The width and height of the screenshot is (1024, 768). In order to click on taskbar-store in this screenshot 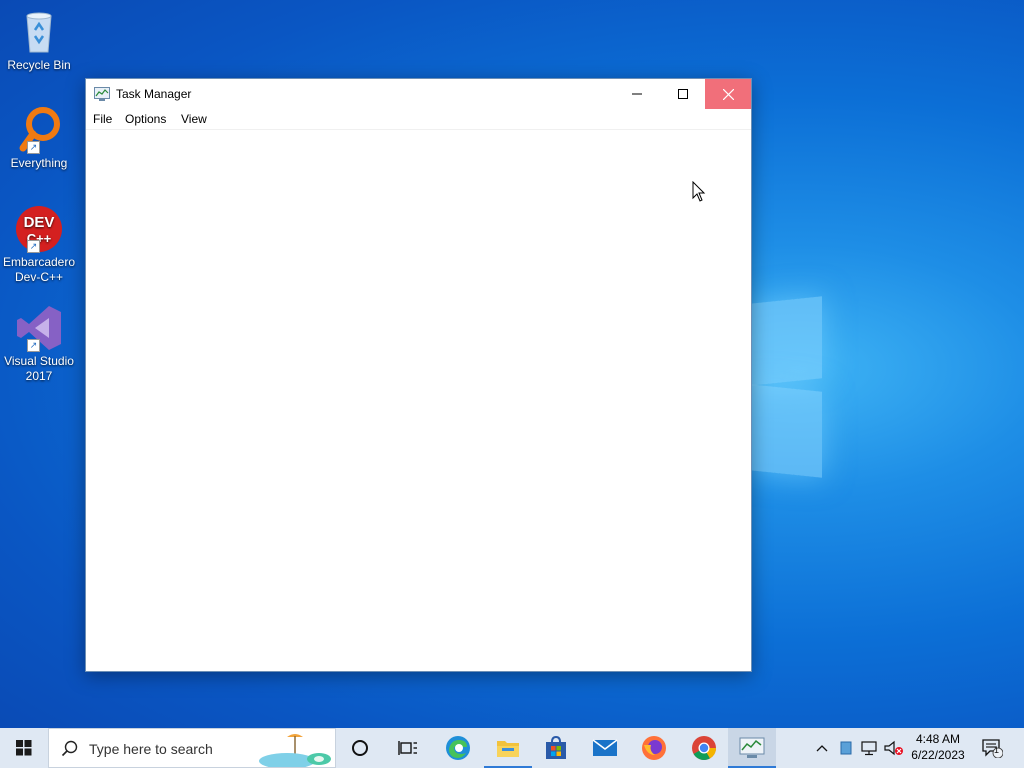, I will do `click(556, 748)`.